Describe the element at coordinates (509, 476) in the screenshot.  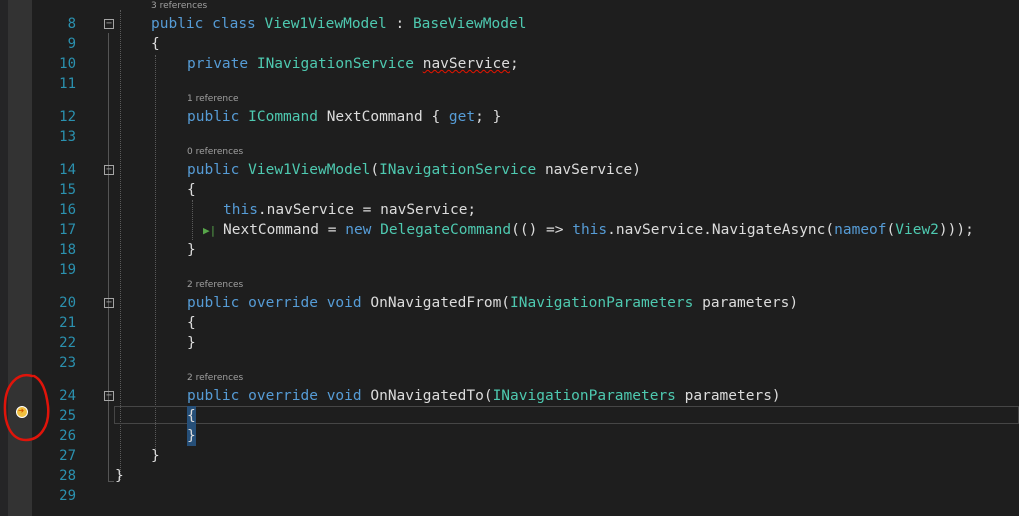
I see `code-line: 28 }` at that location.